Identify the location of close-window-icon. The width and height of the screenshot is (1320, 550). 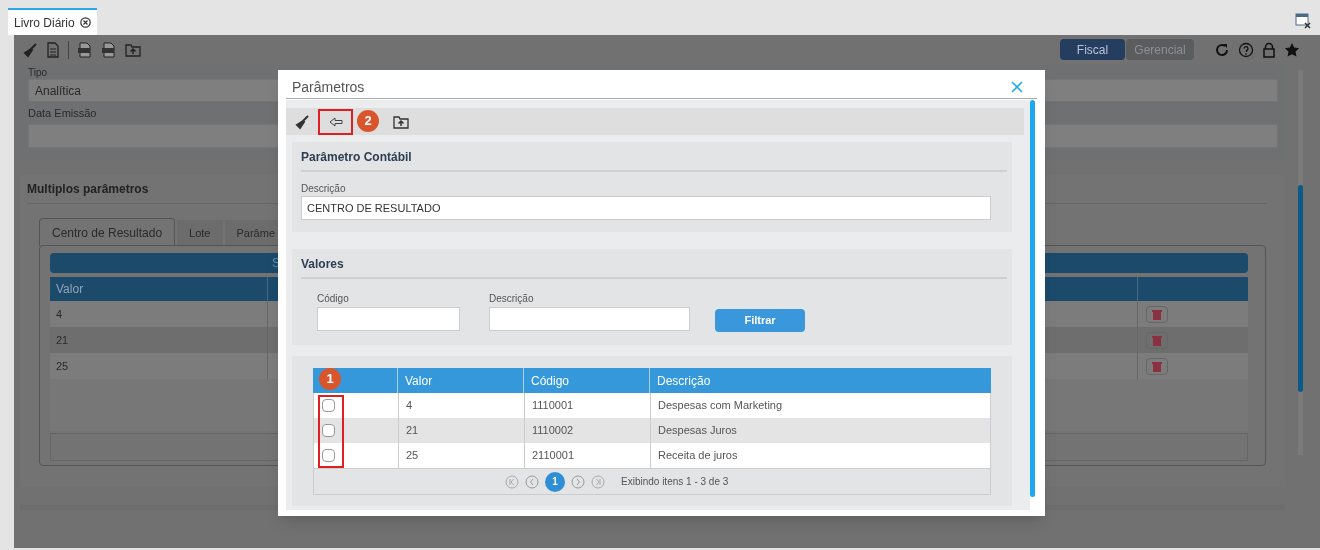
(1303, 21).